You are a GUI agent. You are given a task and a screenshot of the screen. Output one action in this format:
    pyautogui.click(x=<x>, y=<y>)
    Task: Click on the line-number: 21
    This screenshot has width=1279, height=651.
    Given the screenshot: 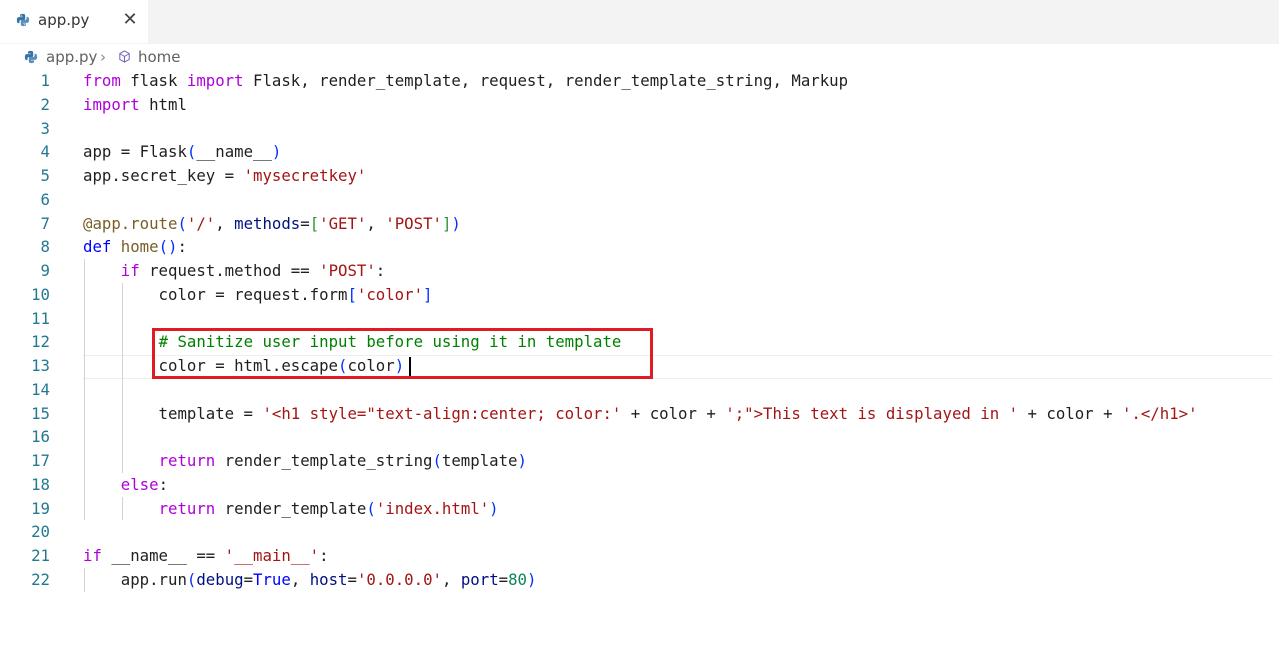 What is the action you would take?
    pyautogui.click(x=40, y=555)
    